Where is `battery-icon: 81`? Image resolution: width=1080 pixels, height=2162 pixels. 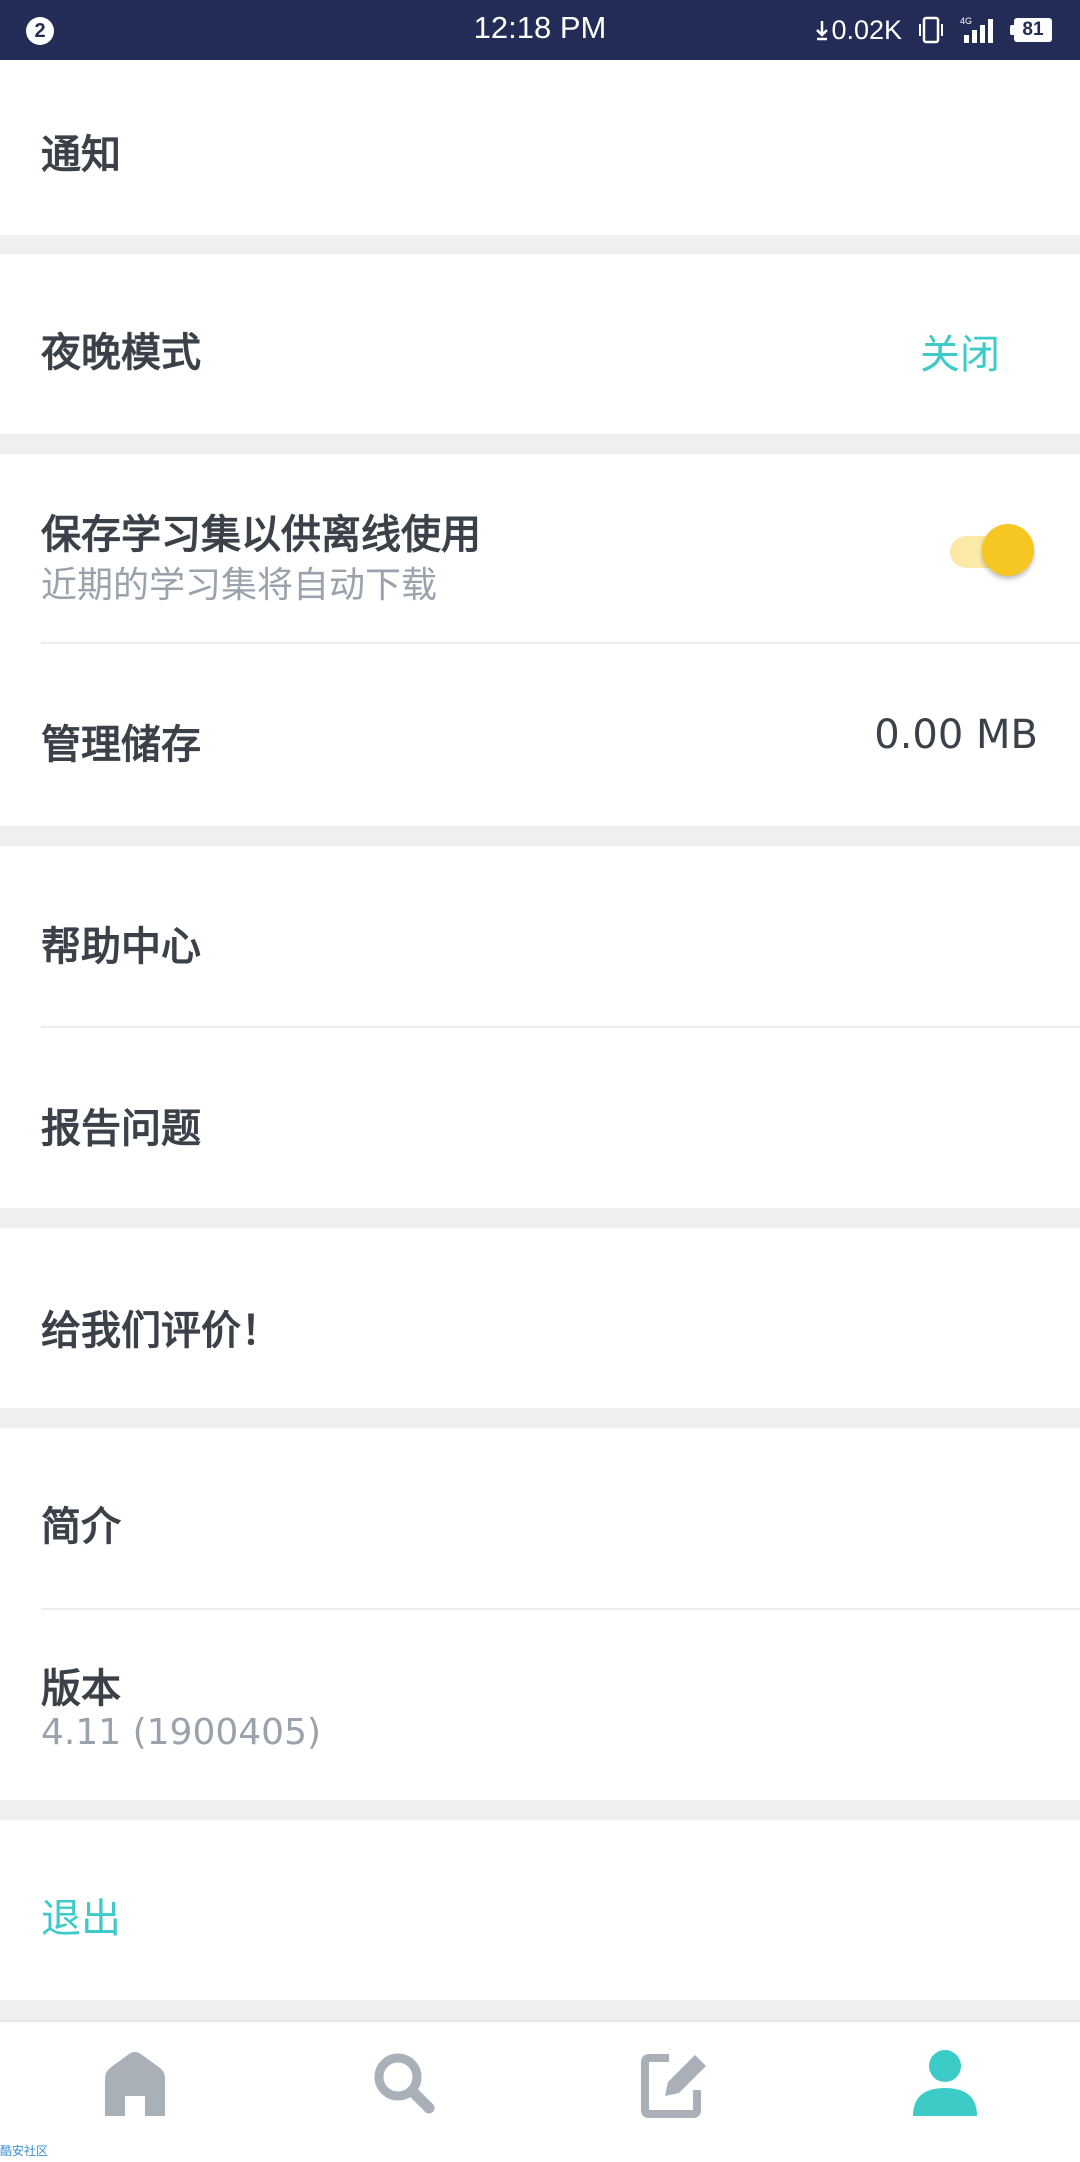
battery-icon: 81 is located at coordinates (1031, 30).